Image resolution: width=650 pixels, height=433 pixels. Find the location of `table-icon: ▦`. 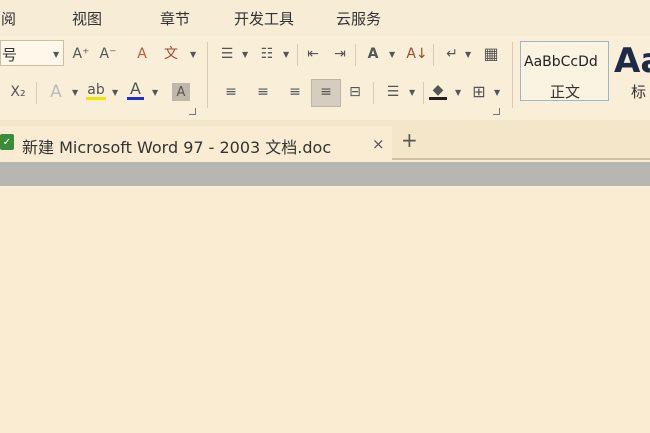

table-icon: ▦ is located at coordinates (491, 54).